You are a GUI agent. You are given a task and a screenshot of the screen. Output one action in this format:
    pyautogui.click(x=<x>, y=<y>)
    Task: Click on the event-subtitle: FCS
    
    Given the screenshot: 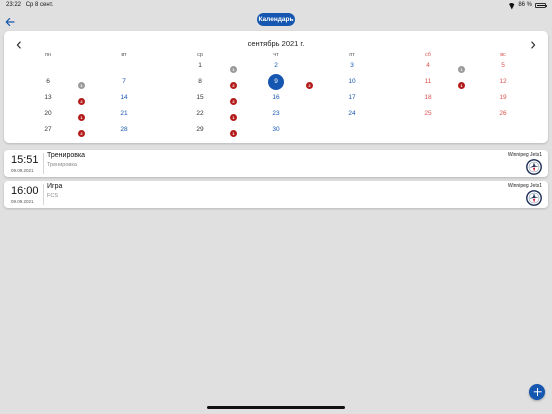 What is the action you would take?
    pyautogui.click(x=52, y=196)
    